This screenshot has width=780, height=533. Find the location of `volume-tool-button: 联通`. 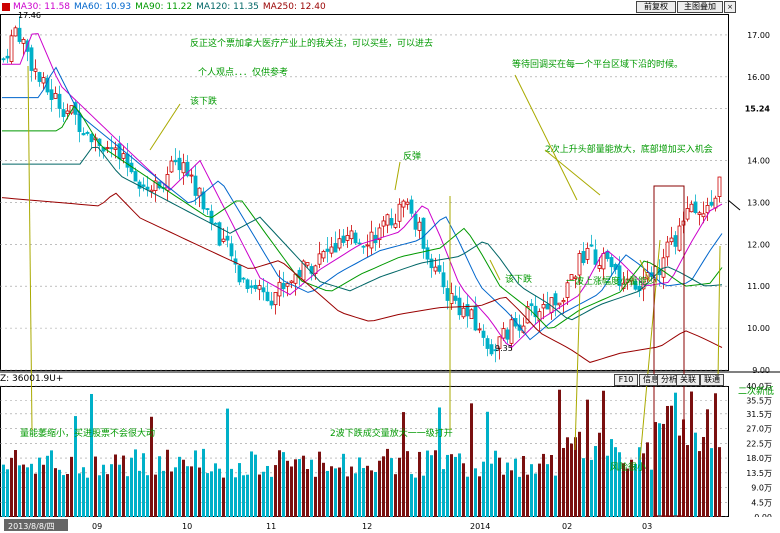

volume-tool-button: 联通 is located at coordinates (712, 380).